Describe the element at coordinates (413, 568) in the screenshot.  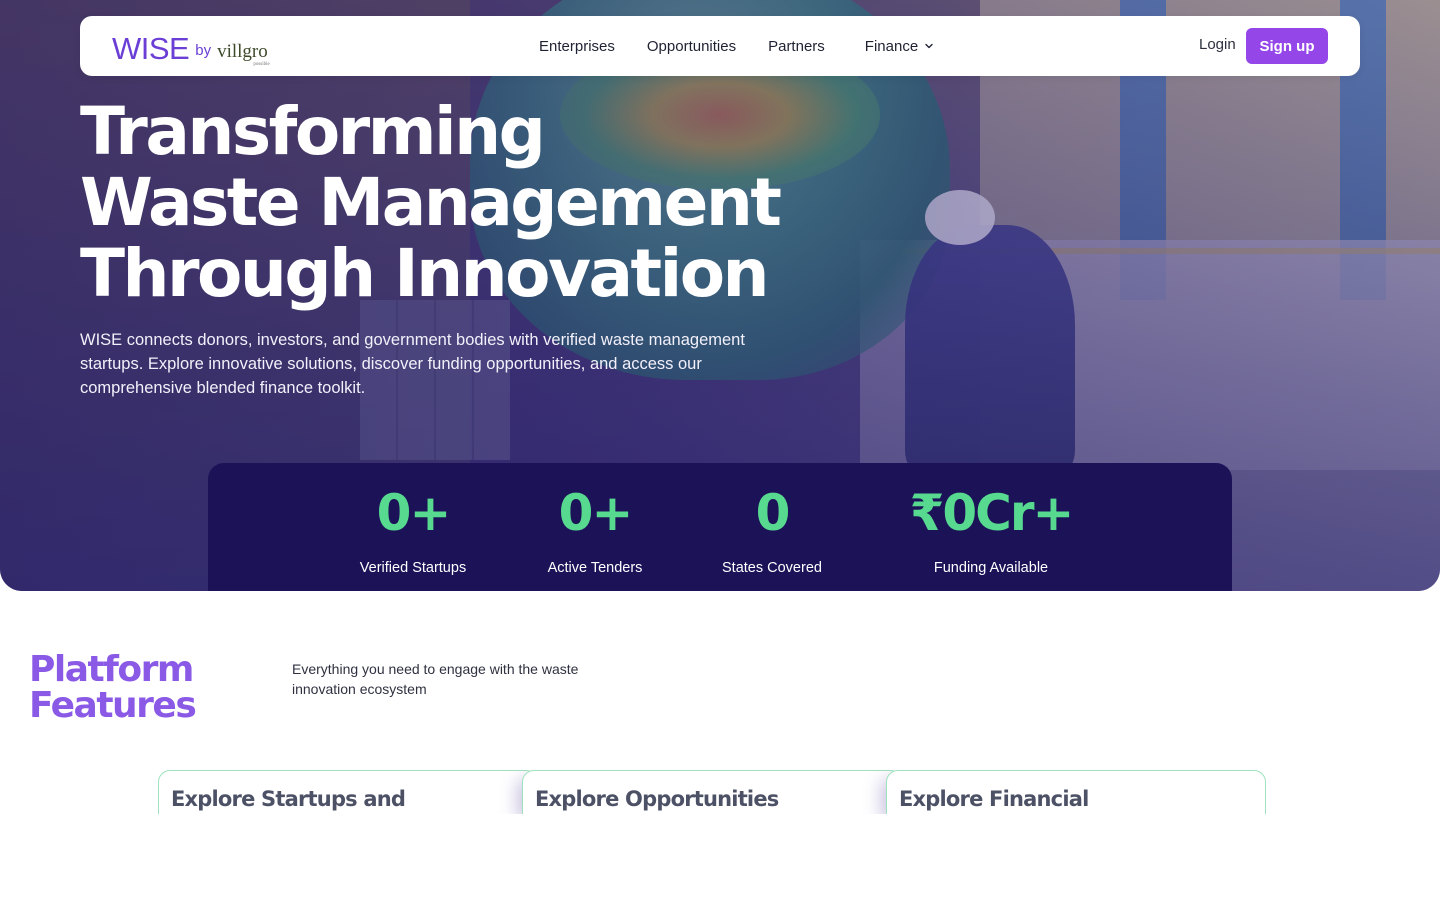
I see `stat-label: Verified Startups` at that location.